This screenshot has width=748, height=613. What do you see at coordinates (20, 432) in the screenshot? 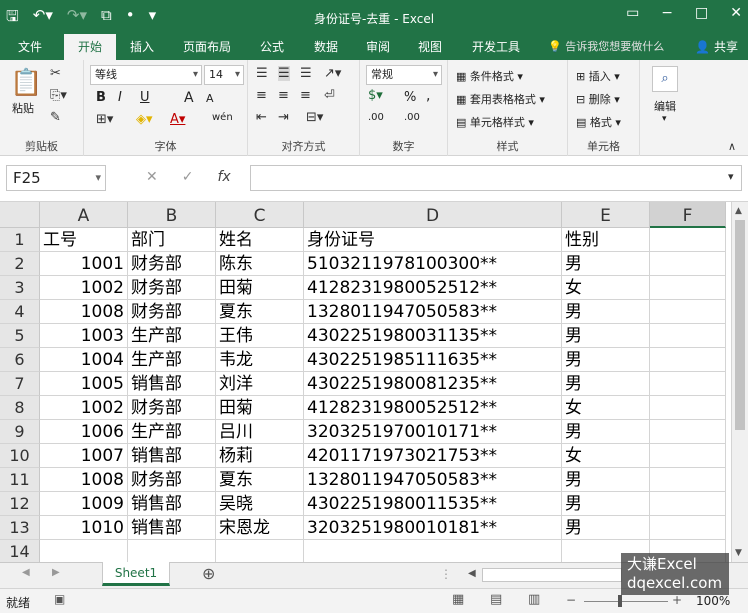
I see `row-header: 9` at bounding box center [20, 432].